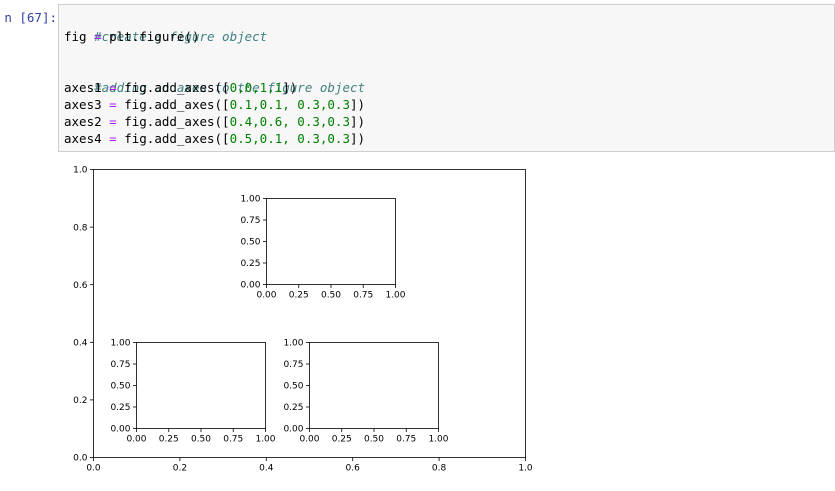  What do you see at coordinates (120, 408) in the screenshot?
I see `axes3-ytick-label: 0.25` at bounding box center [120, 408].